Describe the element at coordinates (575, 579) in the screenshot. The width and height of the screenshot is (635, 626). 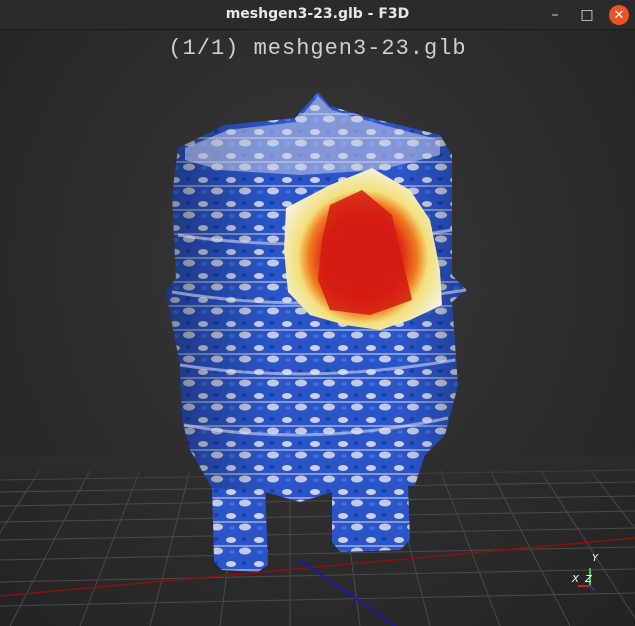
I see `gizmo-x-label: X` at that location.